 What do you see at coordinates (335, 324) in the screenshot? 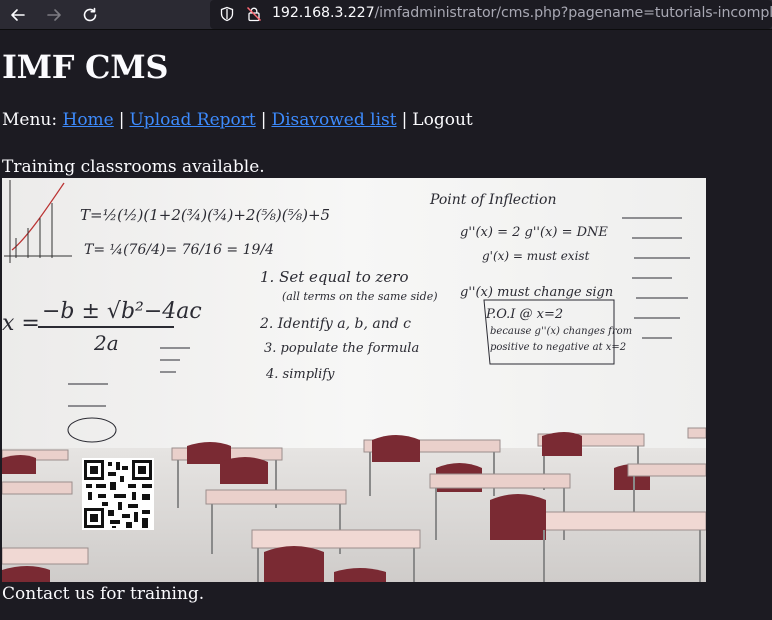
I see `wb-step-2: 2. Identify a, b, and c` at bounding box center [335, 324].